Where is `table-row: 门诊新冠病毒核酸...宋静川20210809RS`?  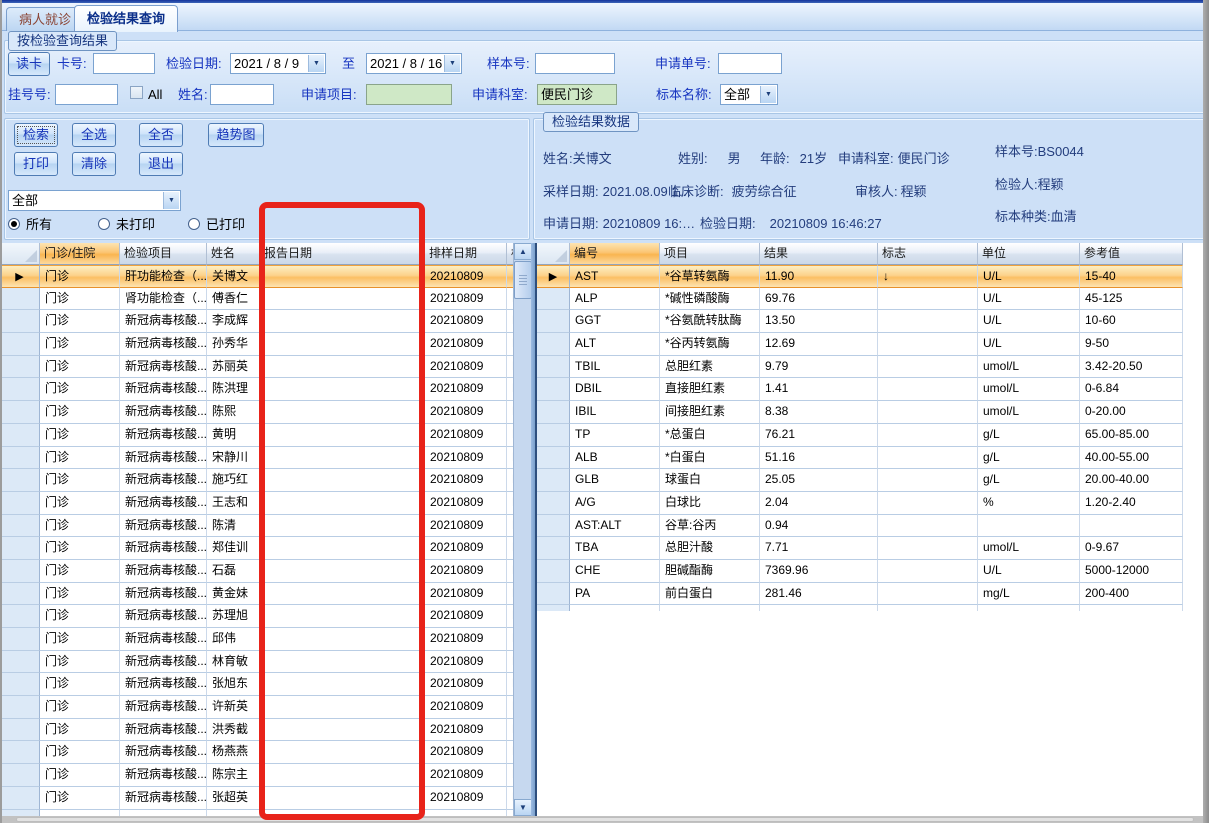
table-row: 门诊新冠病毒核酸...宋静川20210809RS is located at coordinates (265, 458).